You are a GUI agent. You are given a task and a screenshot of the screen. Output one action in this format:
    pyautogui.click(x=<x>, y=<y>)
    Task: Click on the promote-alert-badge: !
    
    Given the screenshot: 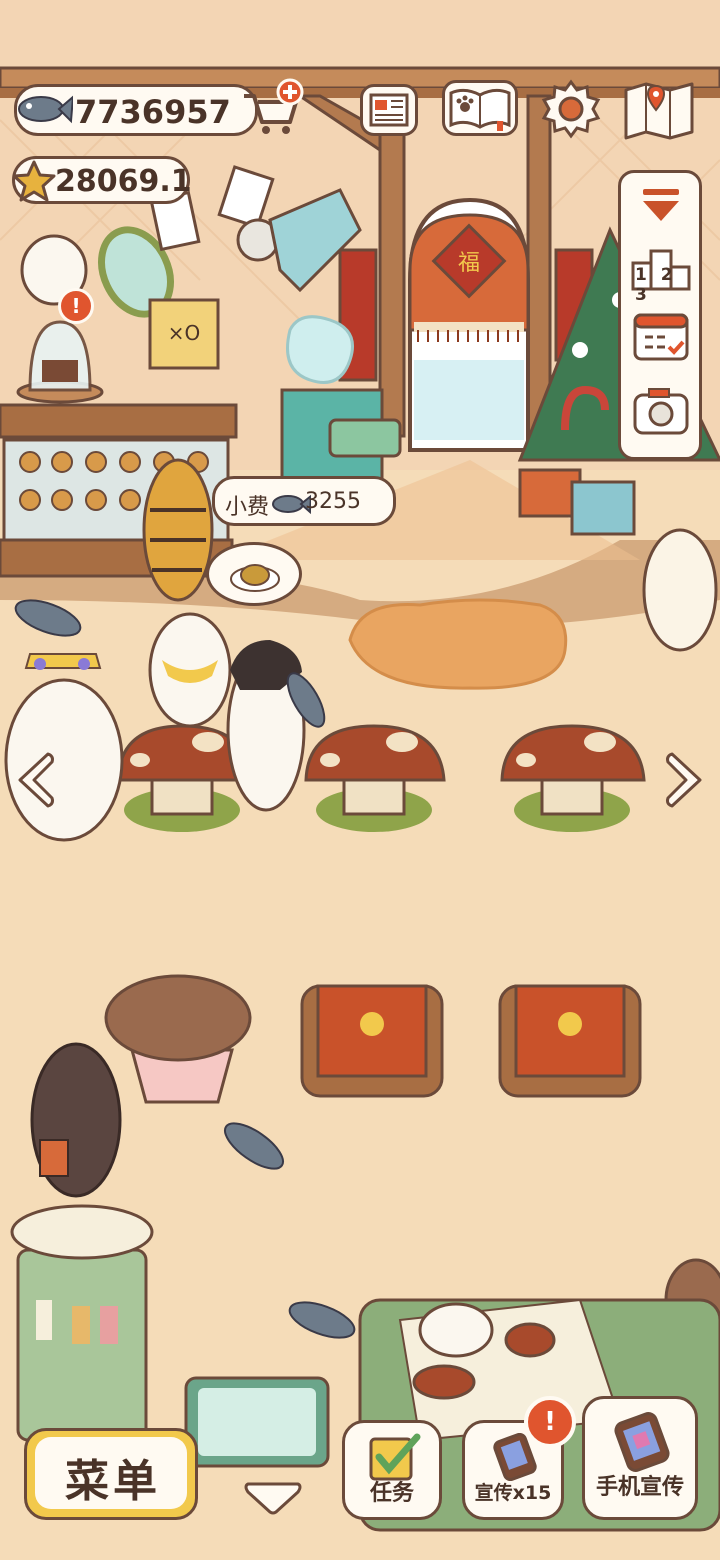 What is the action you would take?
    pyautogui.click(x=550, y=1422)
    